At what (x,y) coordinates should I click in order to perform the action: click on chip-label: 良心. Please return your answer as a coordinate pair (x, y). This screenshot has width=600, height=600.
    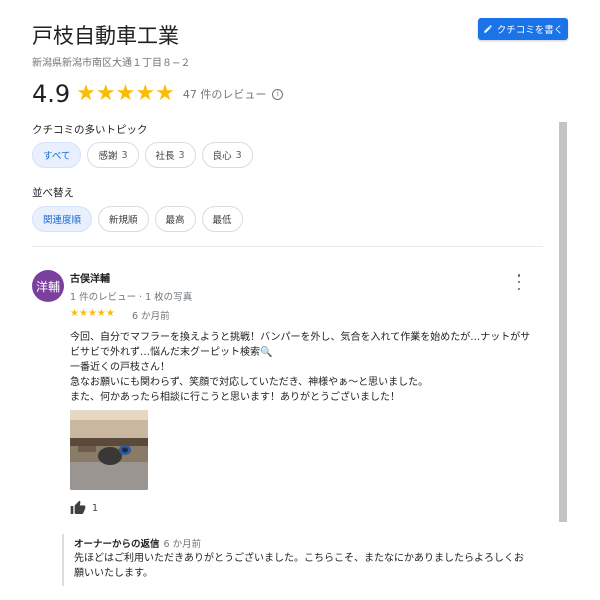
    Looking at the image, I should click on (222, 156).